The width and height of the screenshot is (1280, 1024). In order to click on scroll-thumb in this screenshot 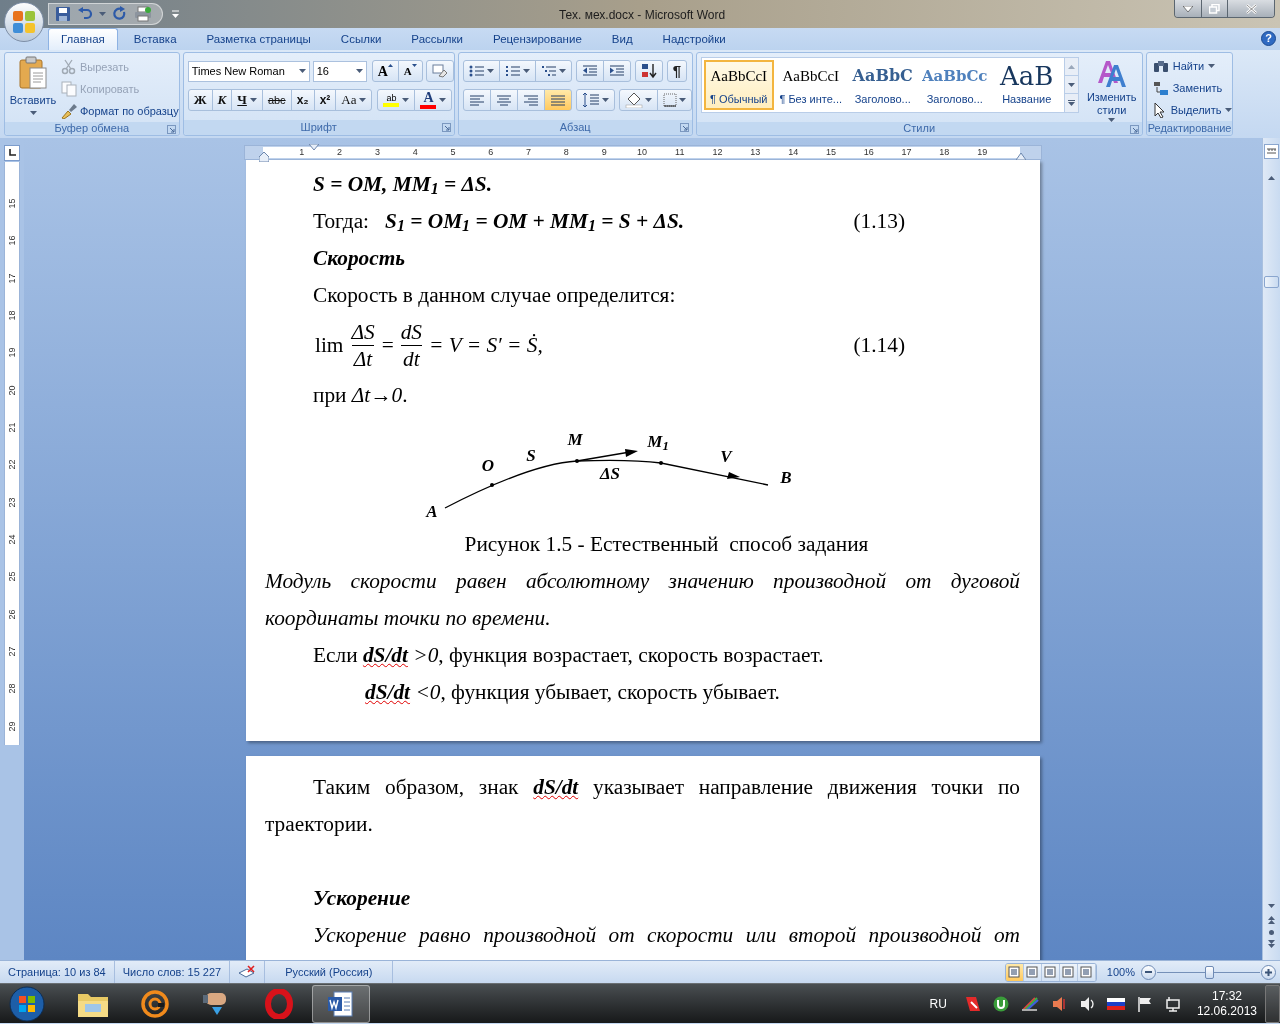, I will do `click(1271, 282)`.